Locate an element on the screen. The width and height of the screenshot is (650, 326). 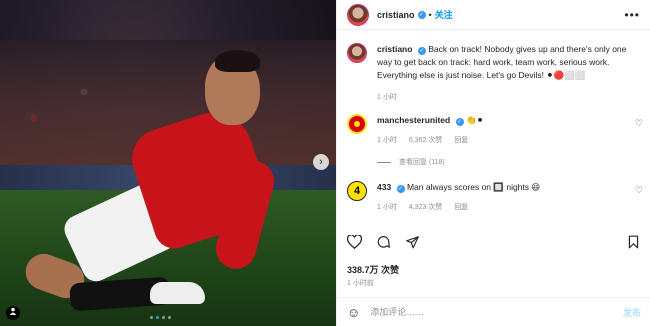
player-boot is located at coordinates (177, 293).